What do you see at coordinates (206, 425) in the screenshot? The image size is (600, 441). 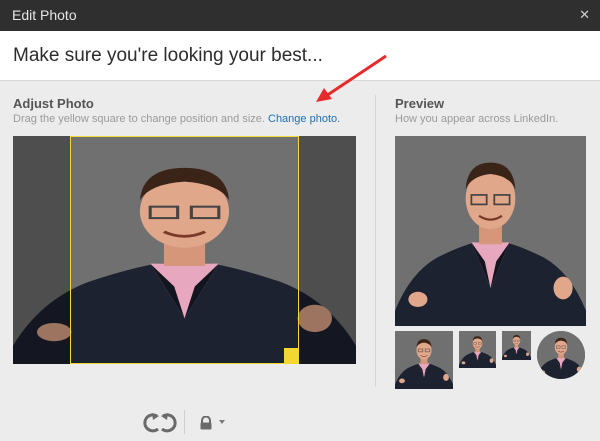 I see `lock-icon` at bounding box center [206, 425].